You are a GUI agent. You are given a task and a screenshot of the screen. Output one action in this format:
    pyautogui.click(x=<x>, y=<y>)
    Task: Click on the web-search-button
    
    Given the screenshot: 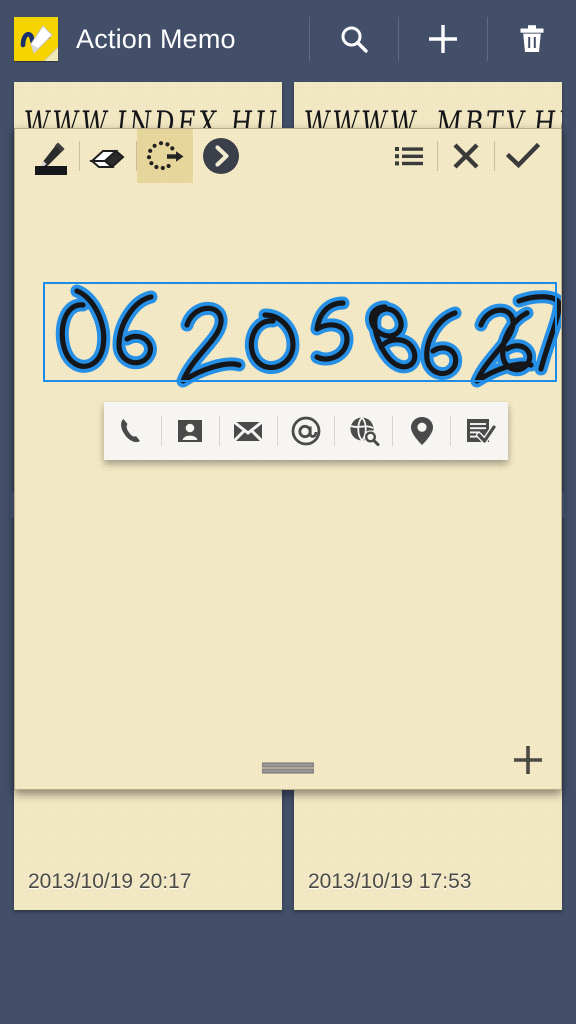 What is the action you would take?
    pyautogui.click(x=363, y=431)
    